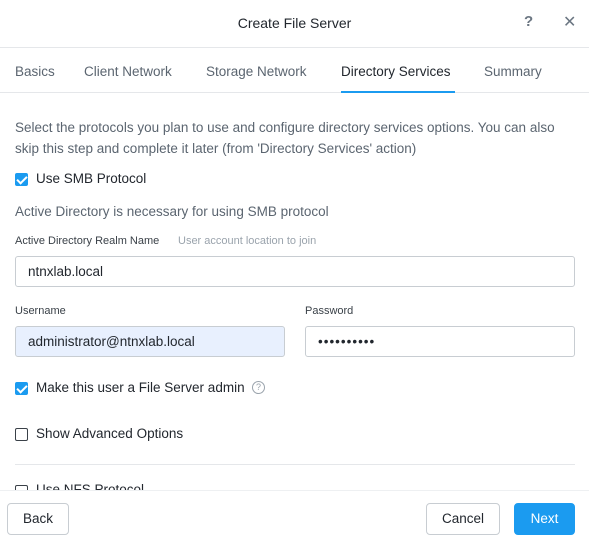  What do you see at coordinates (40, 311) in the screenshot?
I see `username-label: Username` at bounding box center [40, 311].